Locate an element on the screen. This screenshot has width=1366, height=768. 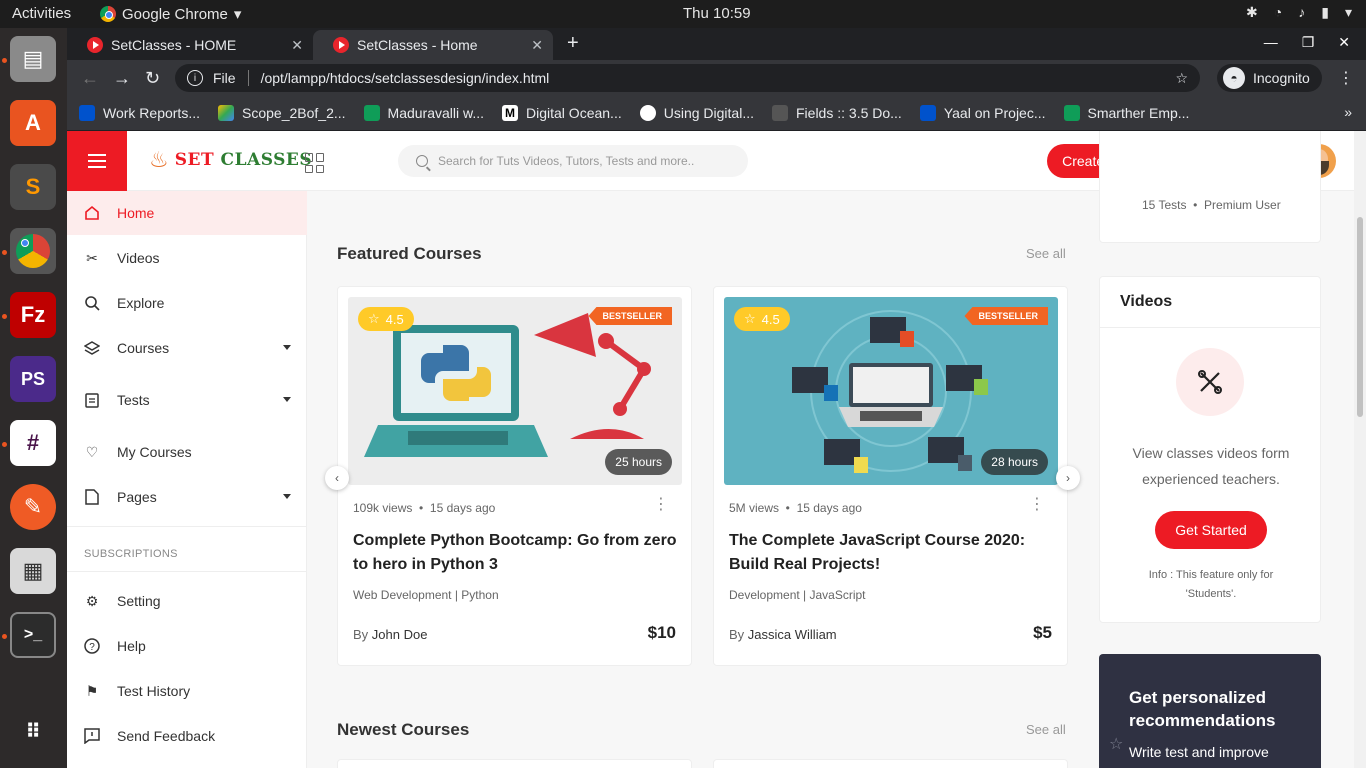
hamburger-menu-button is located at coordinates (97, 161).